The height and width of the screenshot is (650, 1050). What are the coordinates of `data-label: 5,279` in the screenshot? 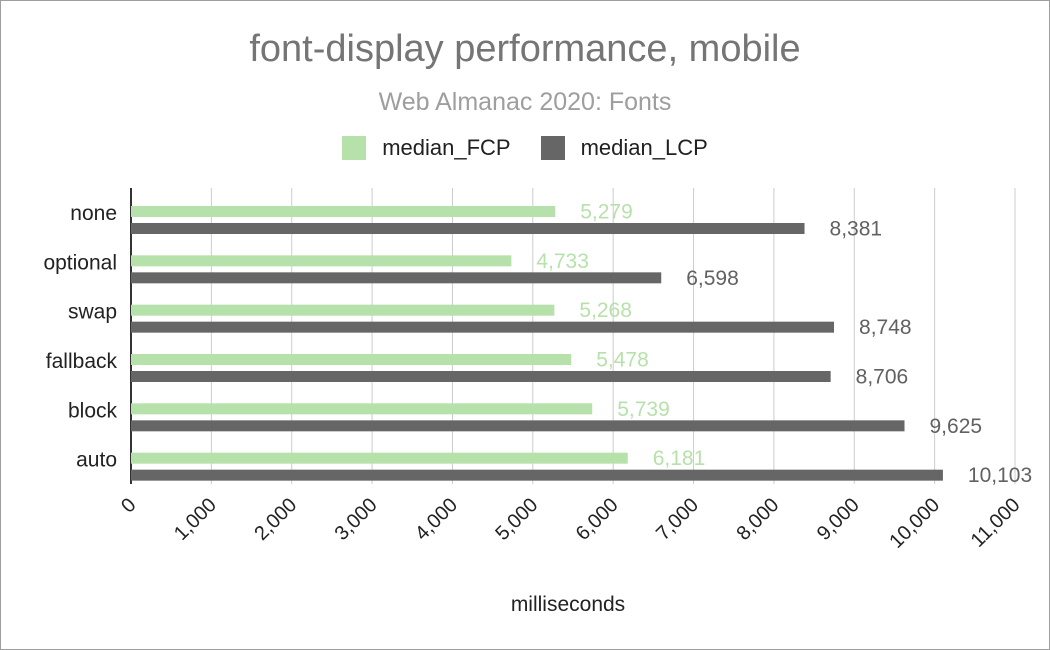 It's located at (606, 212).